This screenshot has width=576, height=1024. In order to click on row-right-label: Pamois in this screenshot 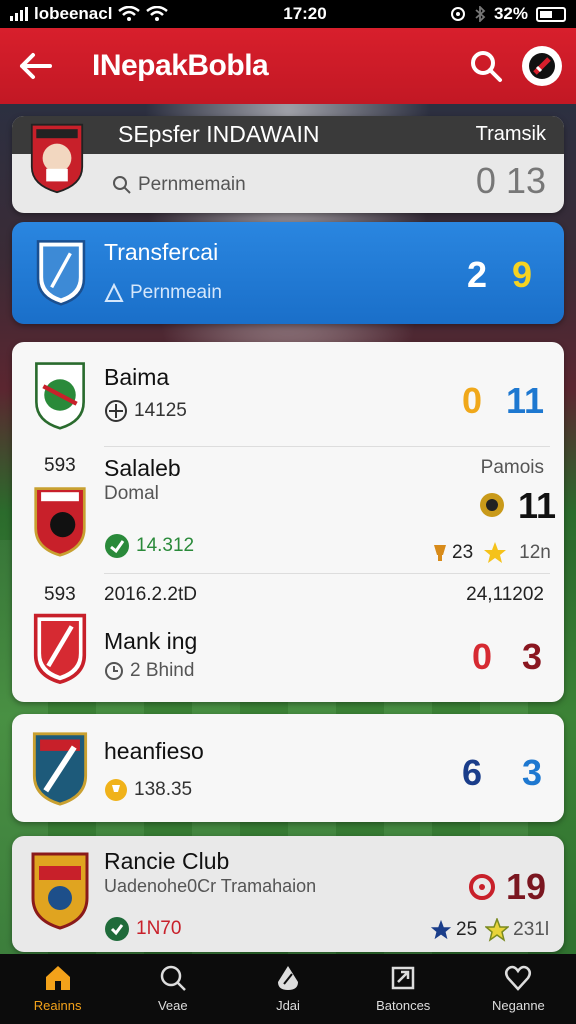, I will do `click(512, 467)`.